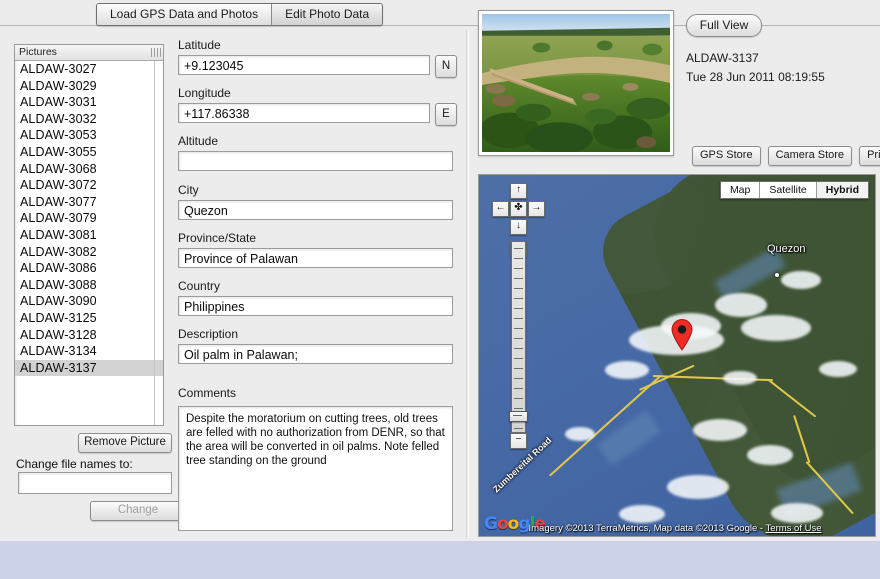 Image resolution: width=880 pixels, height=579 pixels. I want to click on tab-load-gps-data-and-photos: Load GPS Data and Photos, so click(185, 14).